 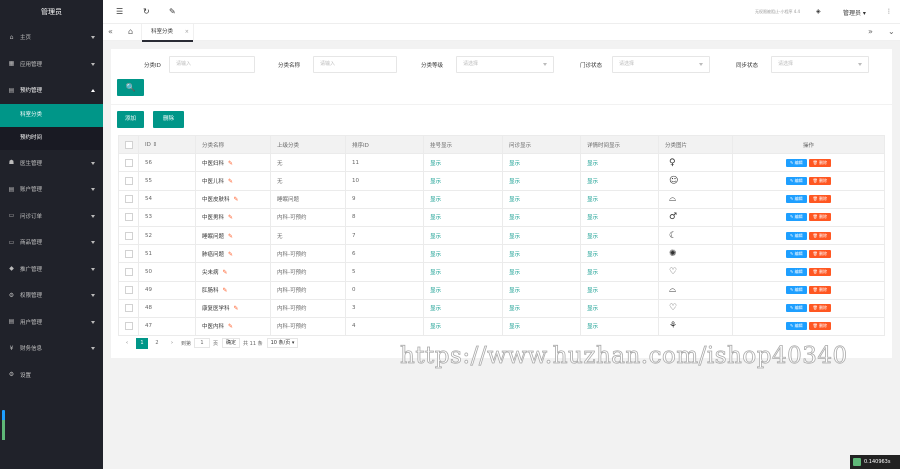 I want to click on sidebar-subitem-0: 科室分类, so click(x=51, y=115).